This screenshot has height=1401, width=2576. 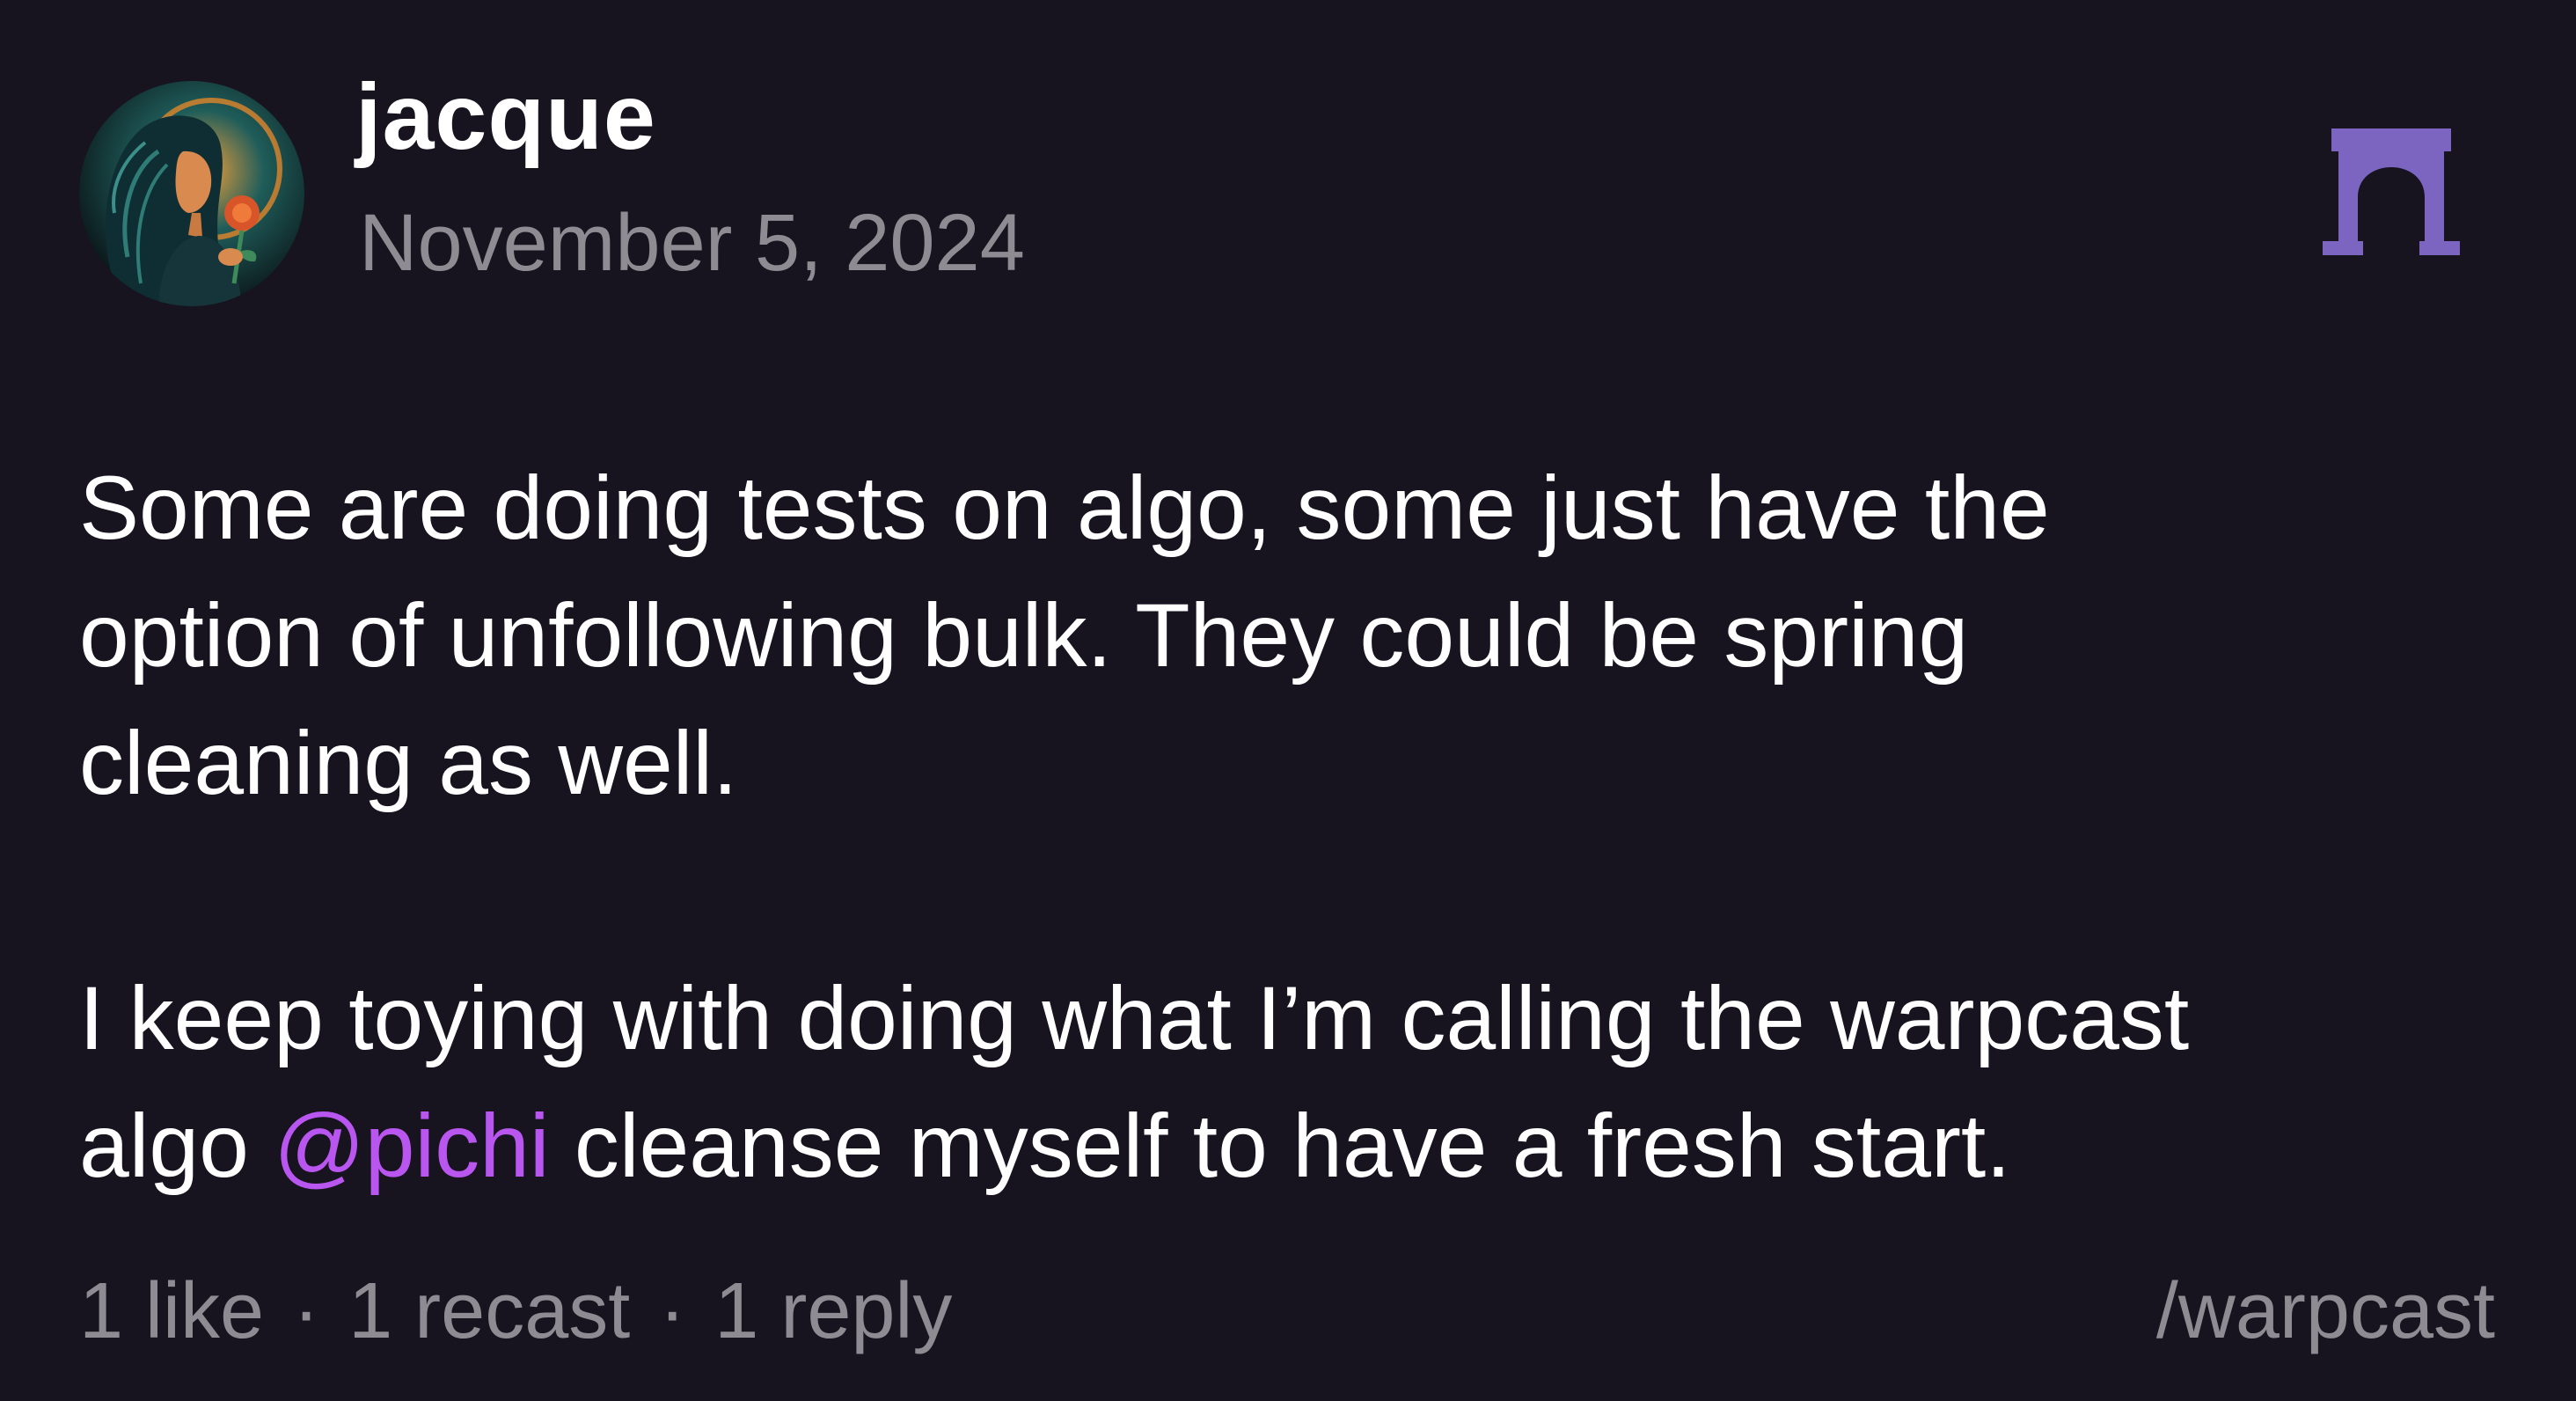 I want to click on channel-link: /warpcast, so click(x=2325, y=1311).